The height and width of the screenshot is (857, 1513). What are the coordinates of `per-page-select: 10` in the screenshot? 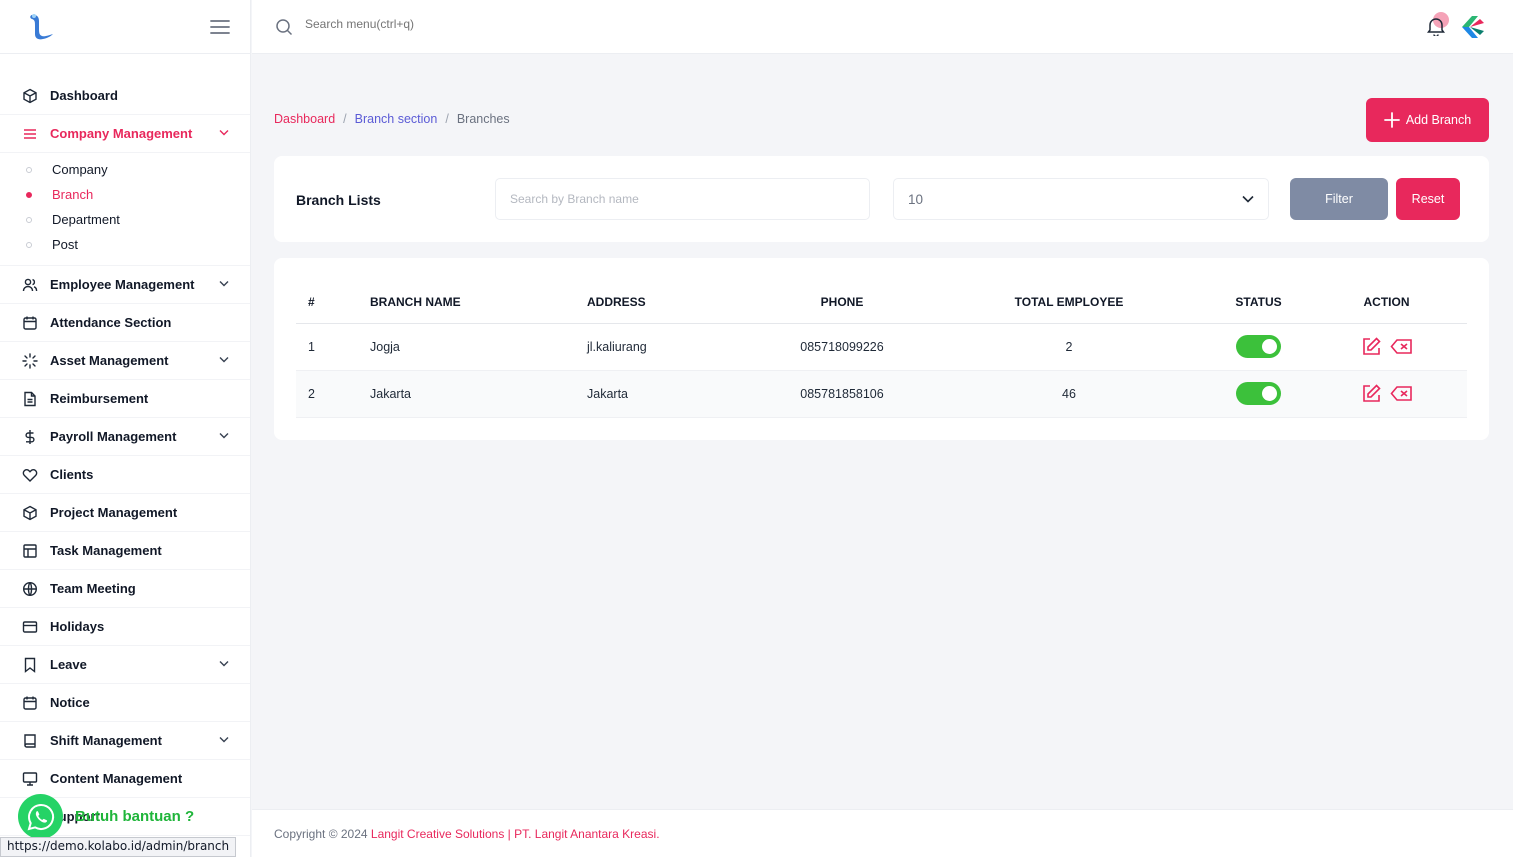 It's located at (1081, 199).